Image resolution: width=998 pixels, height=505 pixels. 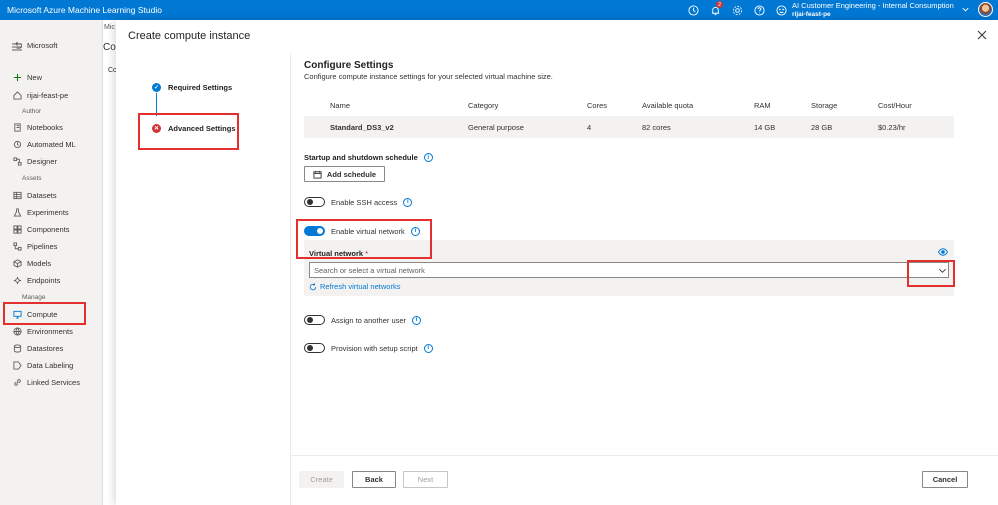 I want to click on nav-environments: Environments, so click(x=43, y=331).